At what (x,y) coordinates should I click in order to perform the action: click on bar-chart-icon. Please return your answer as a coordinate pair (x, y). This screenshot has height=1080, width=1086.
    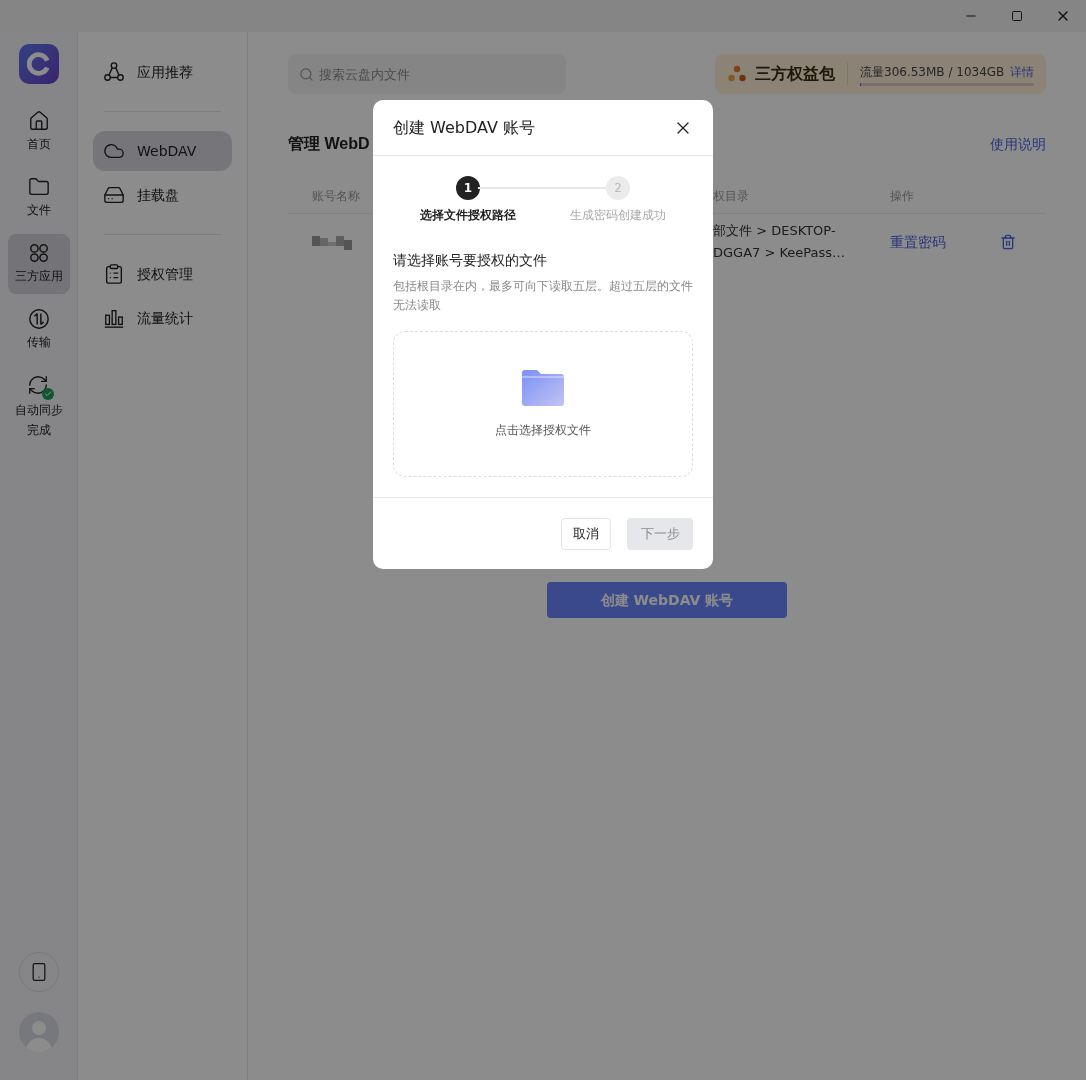
    Looking at the image, I should click on (114, 318).